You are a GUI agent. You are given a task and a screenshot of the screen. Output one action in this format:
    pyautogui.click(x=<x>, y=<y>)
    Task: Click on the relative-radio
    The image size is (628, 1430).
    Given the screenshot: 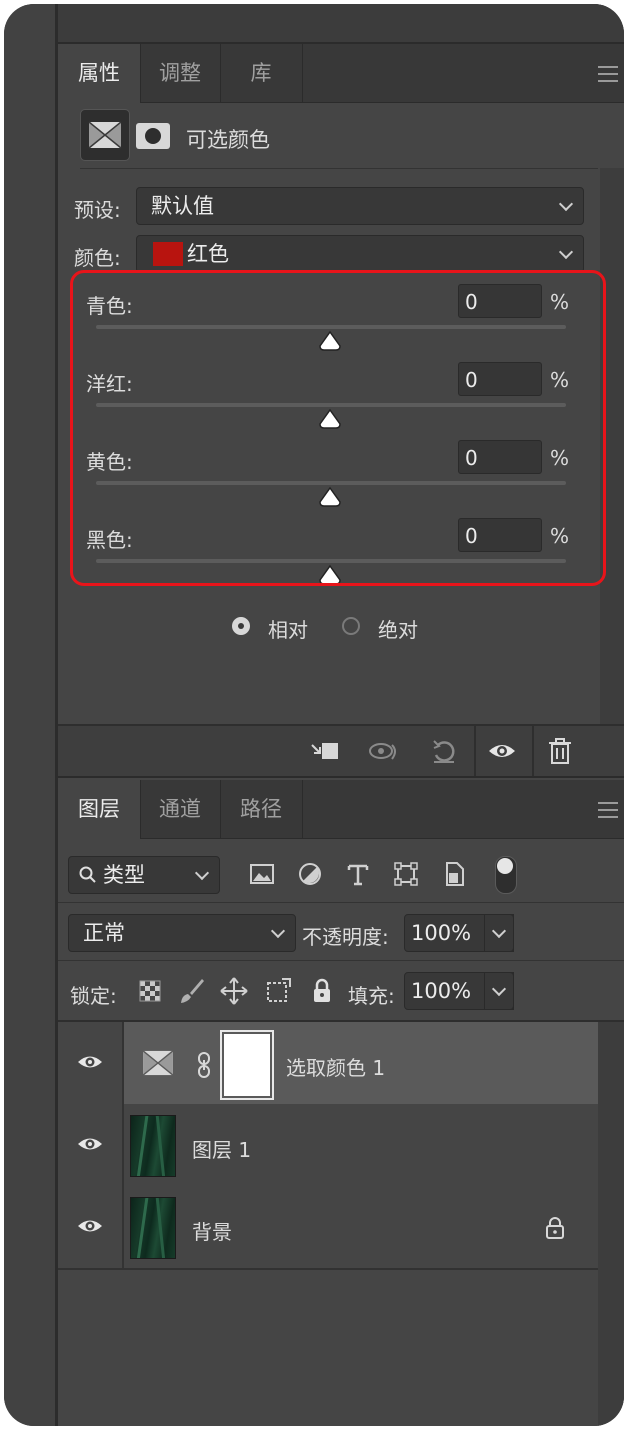 What is the action you would take?
    pyautogui.click(x=241, y=626)
    